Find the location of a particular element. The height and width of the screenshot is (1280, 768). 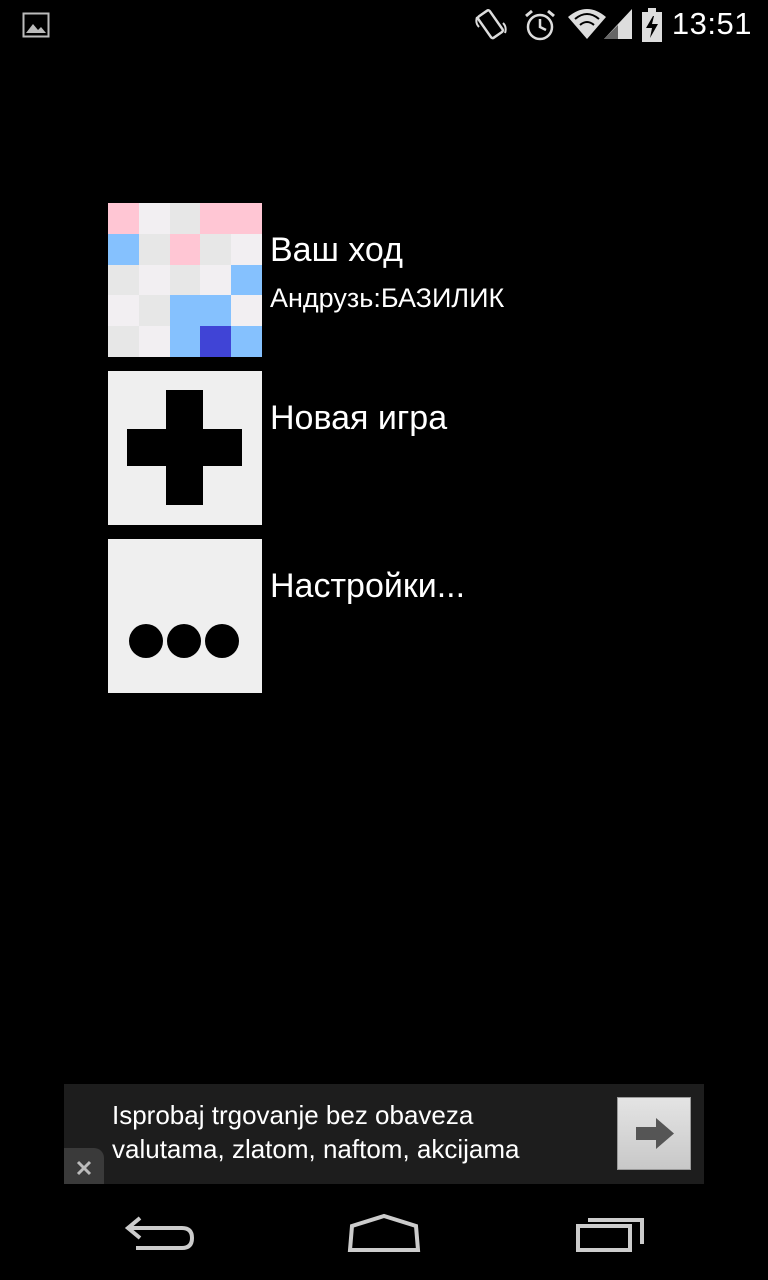

home-icon is located at coordinates (384, 1234).